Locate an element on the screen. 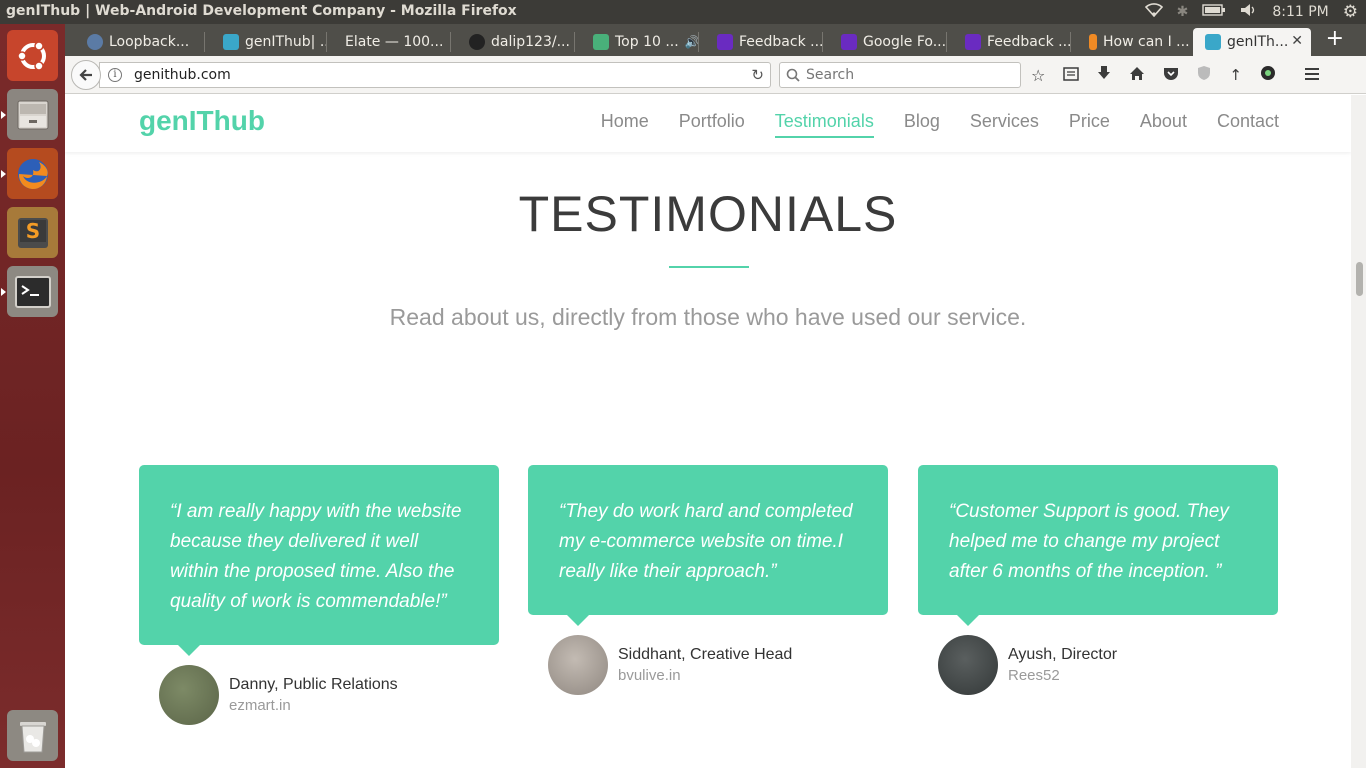  back-arrow-icon is located at coordinates (85, 75).